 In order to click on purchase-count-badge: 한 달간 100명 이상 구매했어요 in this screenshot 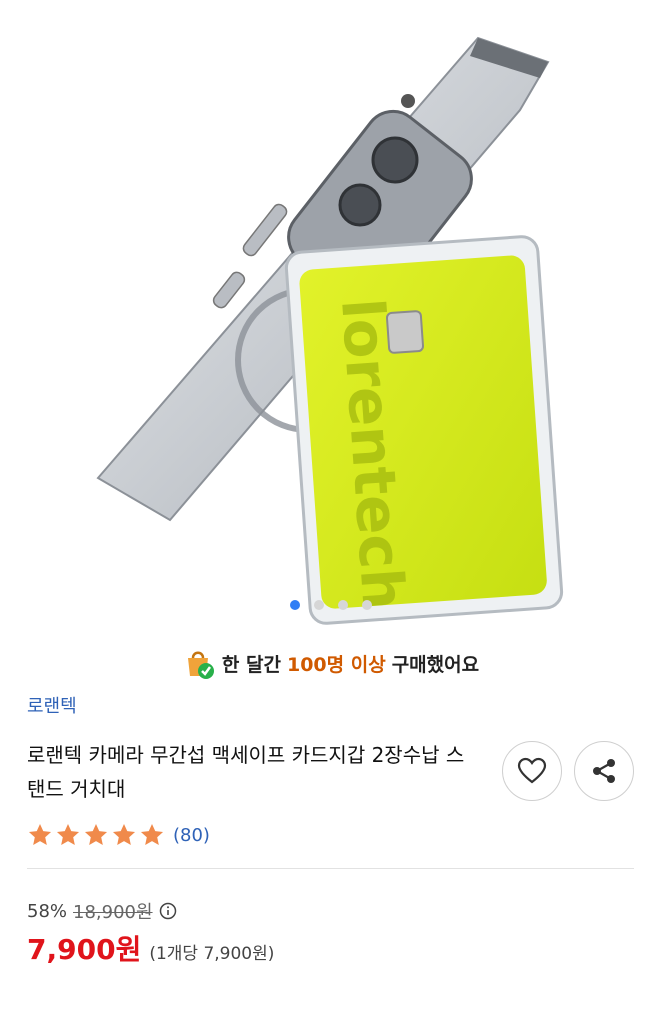, I will do `click(330, 663)`.